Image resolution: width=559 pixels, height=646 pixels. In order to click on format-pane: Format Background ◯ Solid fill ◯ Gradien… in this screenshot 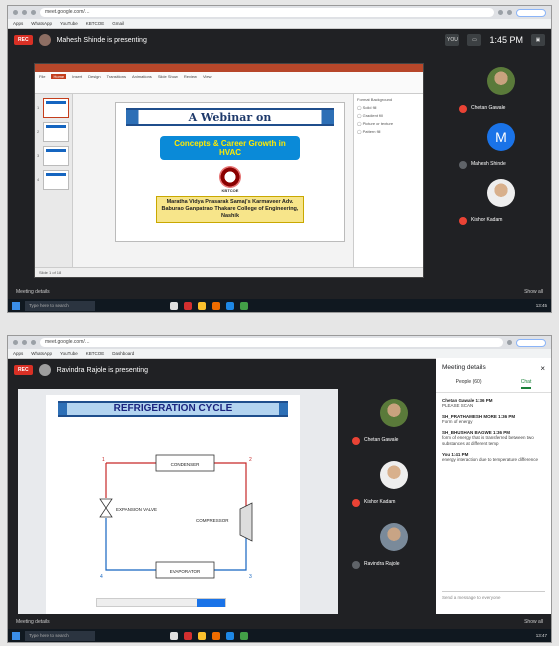, I will do `click(388, 180)`.